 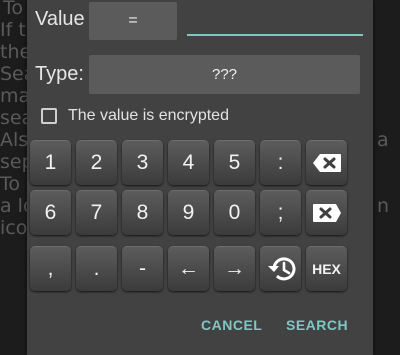 What do you see at coordinates (15, 96) in the screenshot?
I see `bg-line: ma` at bounding box center [15, 96].